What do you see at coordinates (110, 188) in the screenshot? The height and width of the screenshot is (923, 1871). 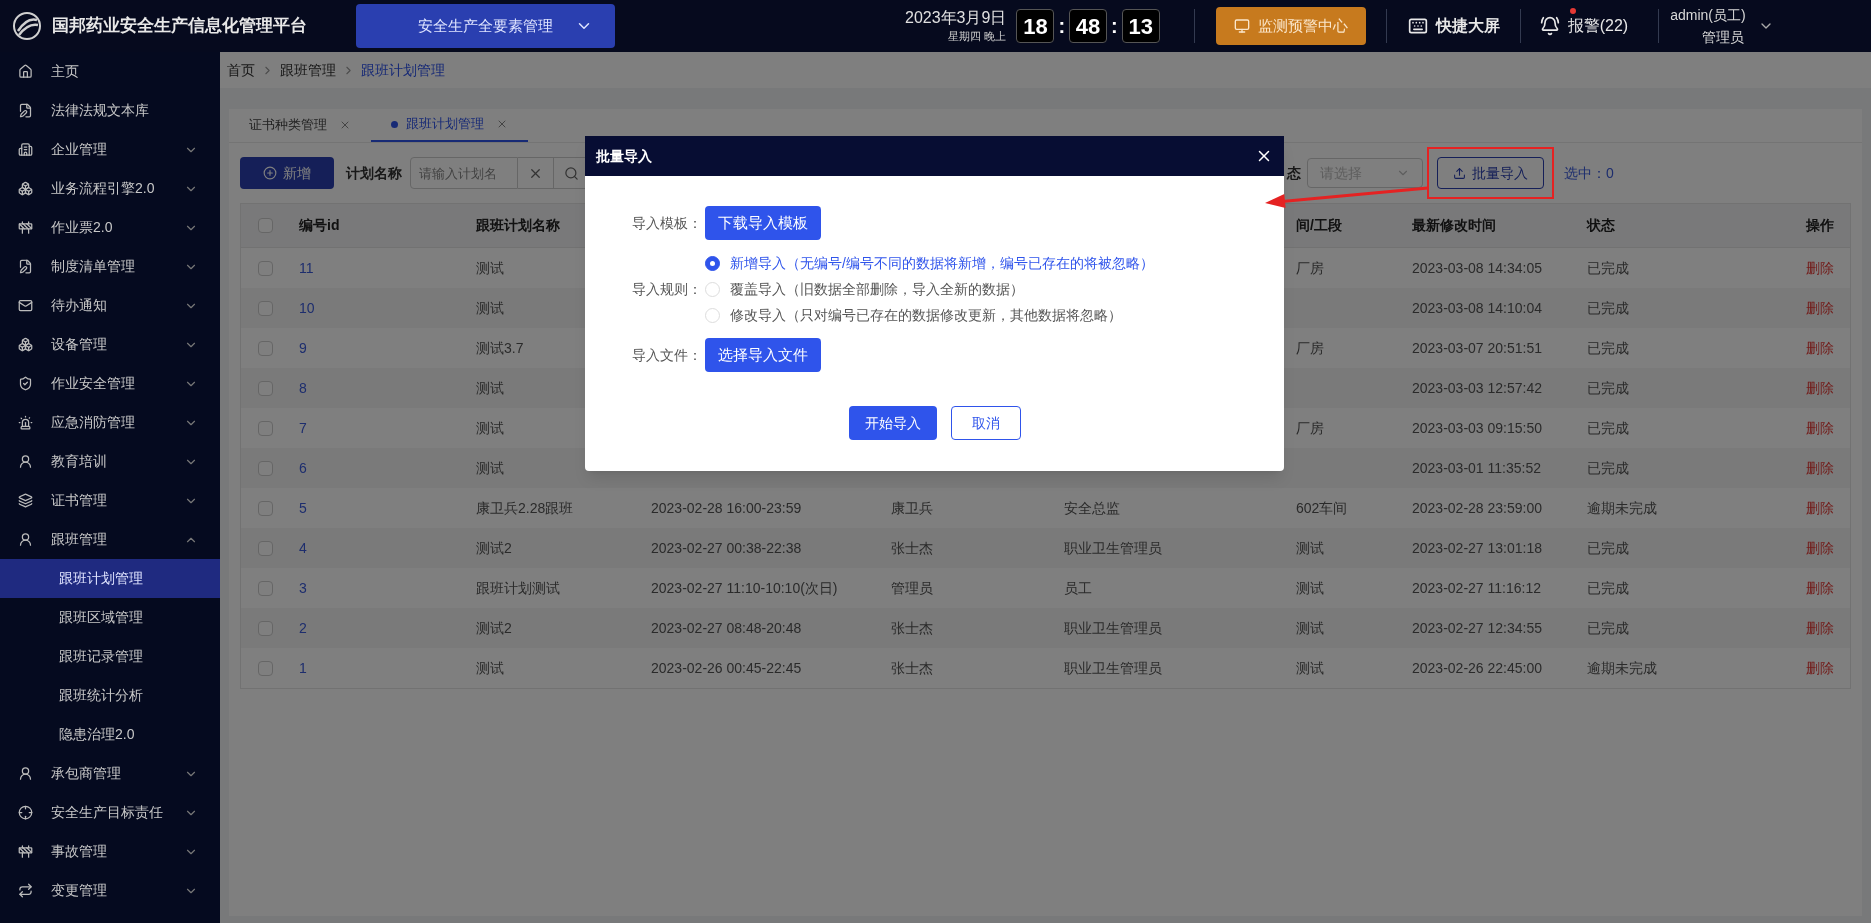 I see `sidebar-item: 业务流程引擎2.0` at bounding box center [110, 188].